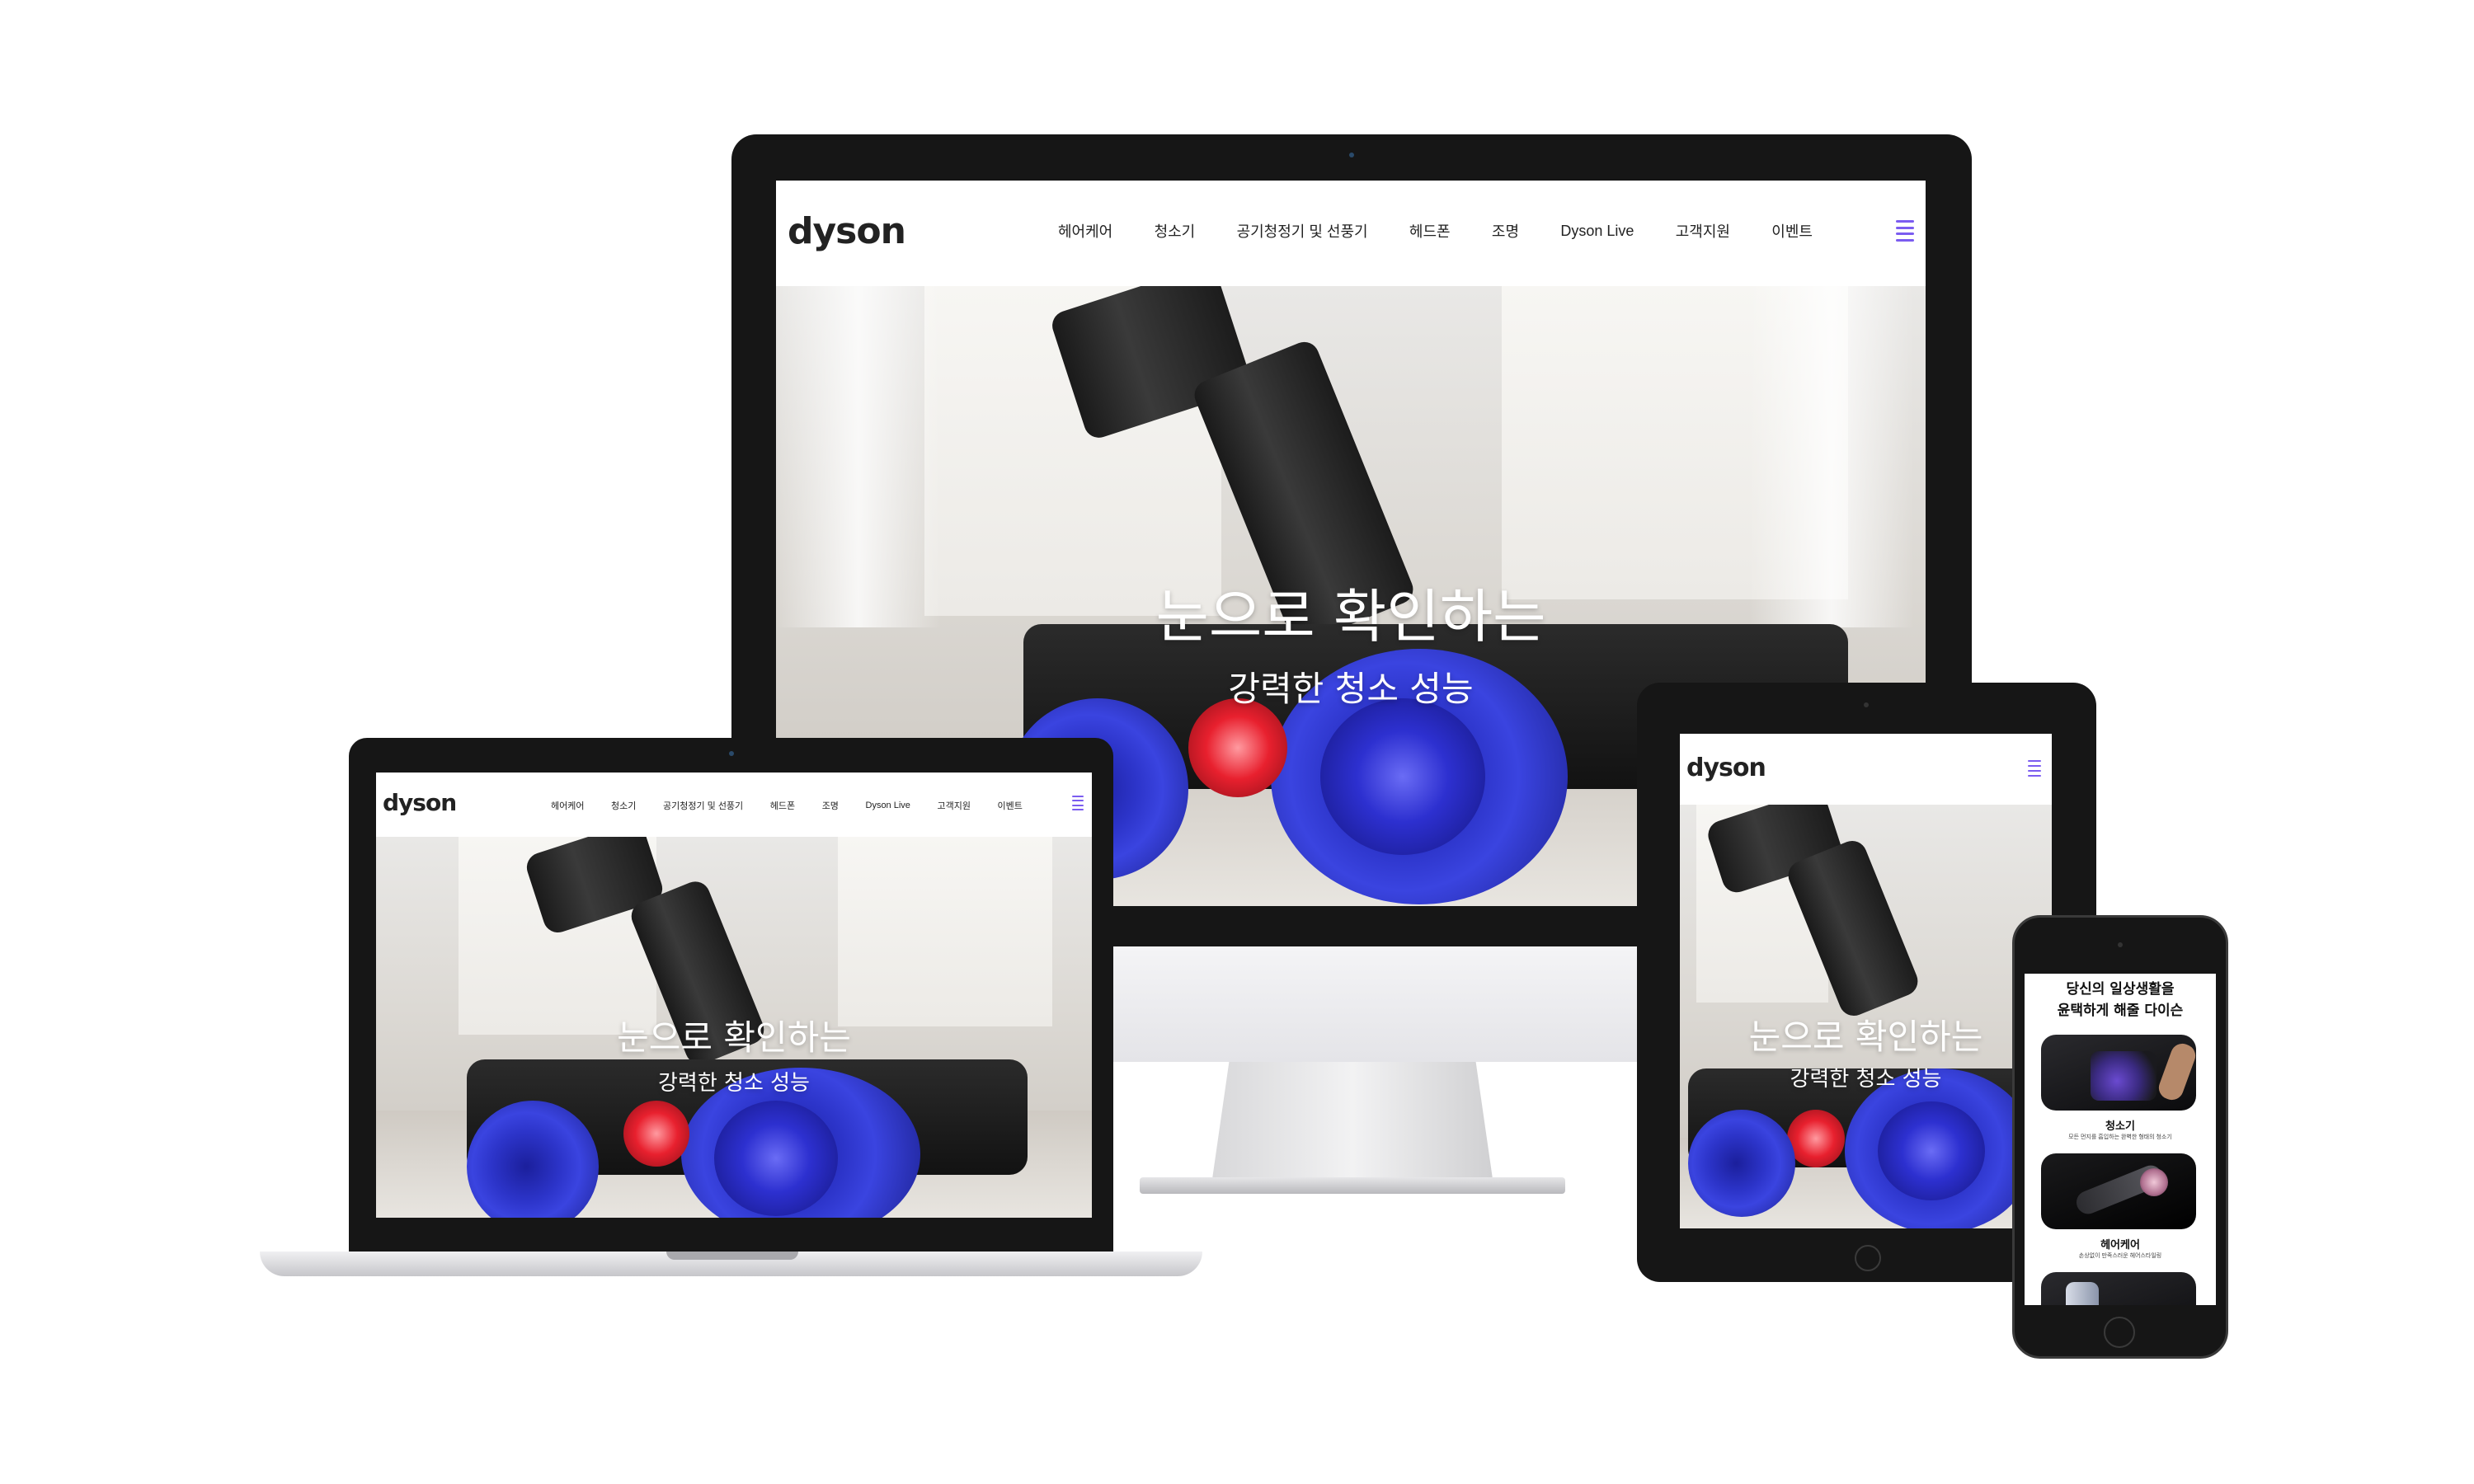 The width and height of the screenshot is (2474, 1484). What do you see at coordinates (2120, 945) in the screenshot?
I see `phone-camera` at bounding box center [2120, 945].